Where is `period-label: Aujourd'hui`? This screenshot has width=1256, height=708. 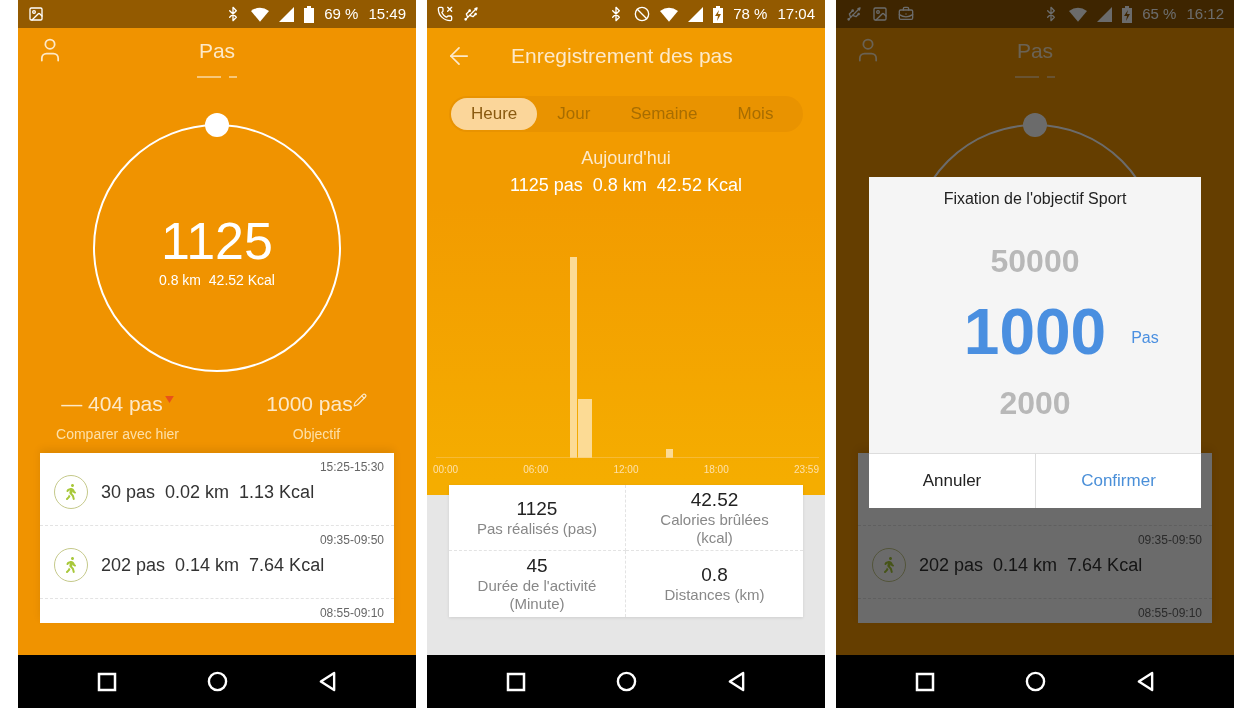 period-label: Aujourd'hui is located at coordinates (626, 158).